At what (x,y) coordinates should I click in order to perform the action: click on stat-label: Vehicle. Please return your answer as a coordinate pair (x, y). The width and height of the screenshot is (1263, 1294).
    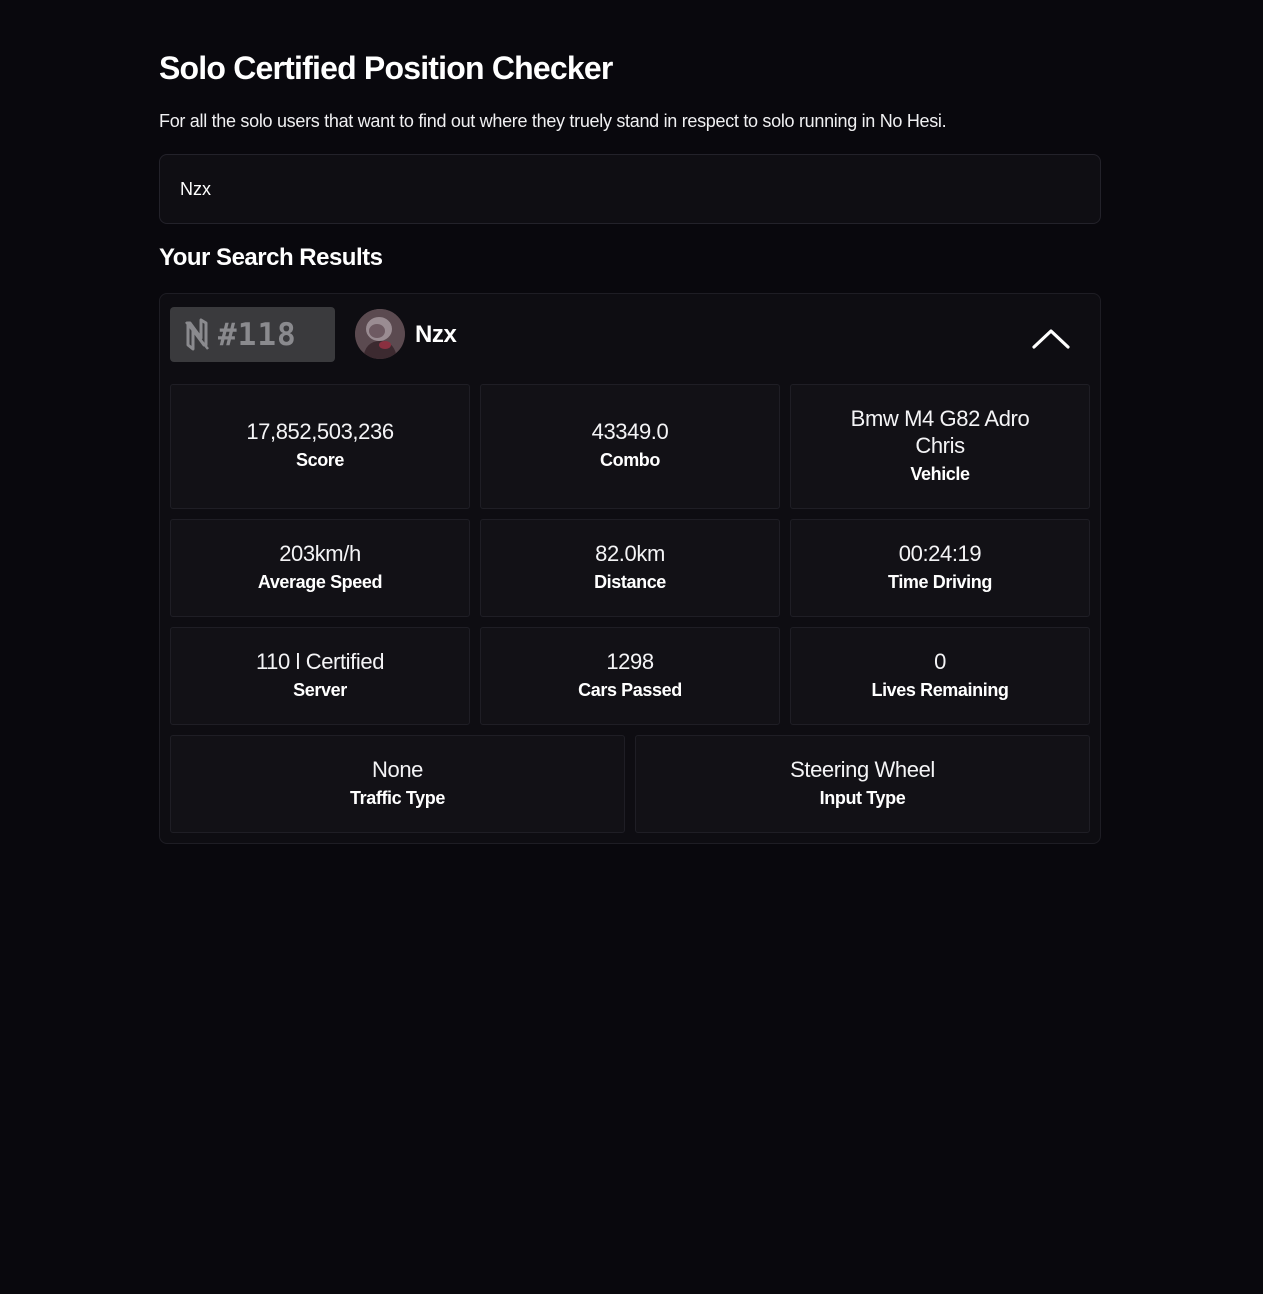
    Looking at the image, I should click on (940, 473).